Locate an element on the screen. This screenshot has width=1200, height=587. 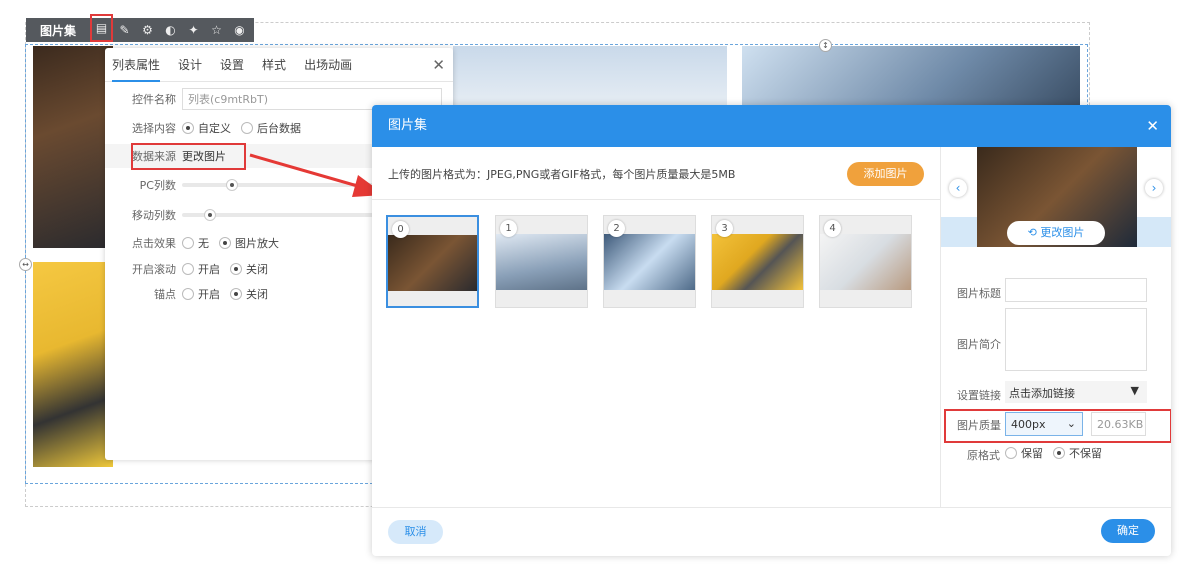
content-label: 选择内容 is located at coordinates (154, 128).